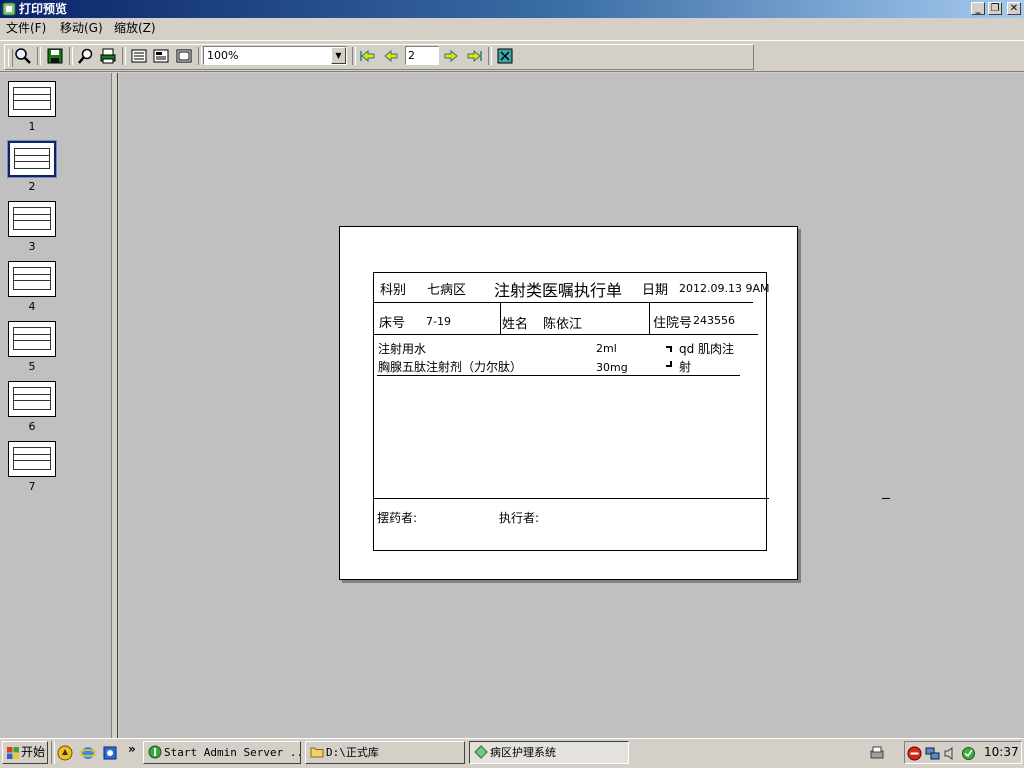 This screenshot has height=768, width=1024. Describe the element at coordinates (65, 753) in the screenshot. I see `quicklaunch-app-icon` at that location.